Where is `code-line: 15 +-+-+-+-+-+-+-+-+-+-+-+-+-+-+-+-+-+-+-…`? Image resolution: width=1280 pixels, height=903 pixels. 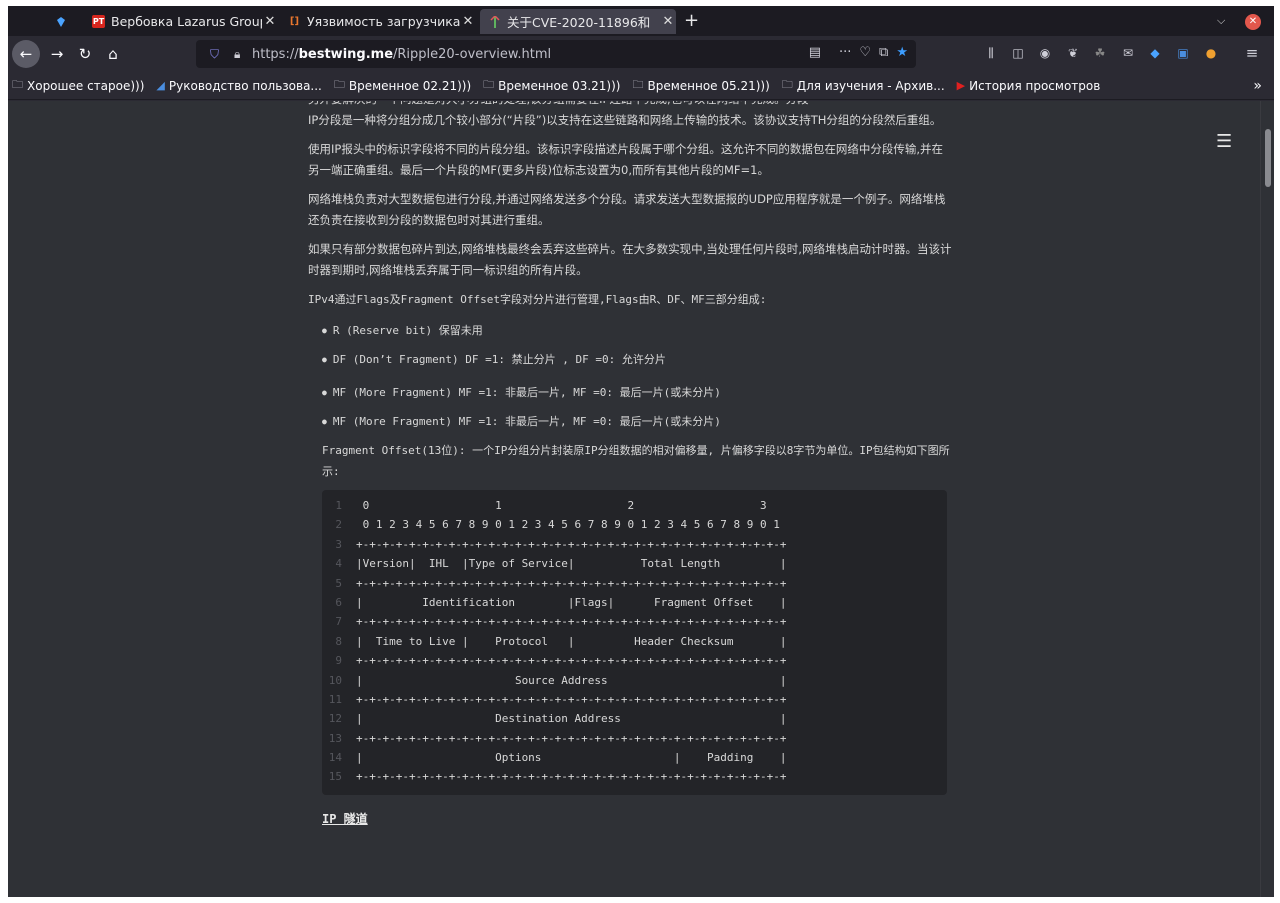
code-line: 15 +-+-+-+-+-+-+-+-+-+-+-+-+-+-+-+-+-+-+-… is located at coordinates (634, 776).